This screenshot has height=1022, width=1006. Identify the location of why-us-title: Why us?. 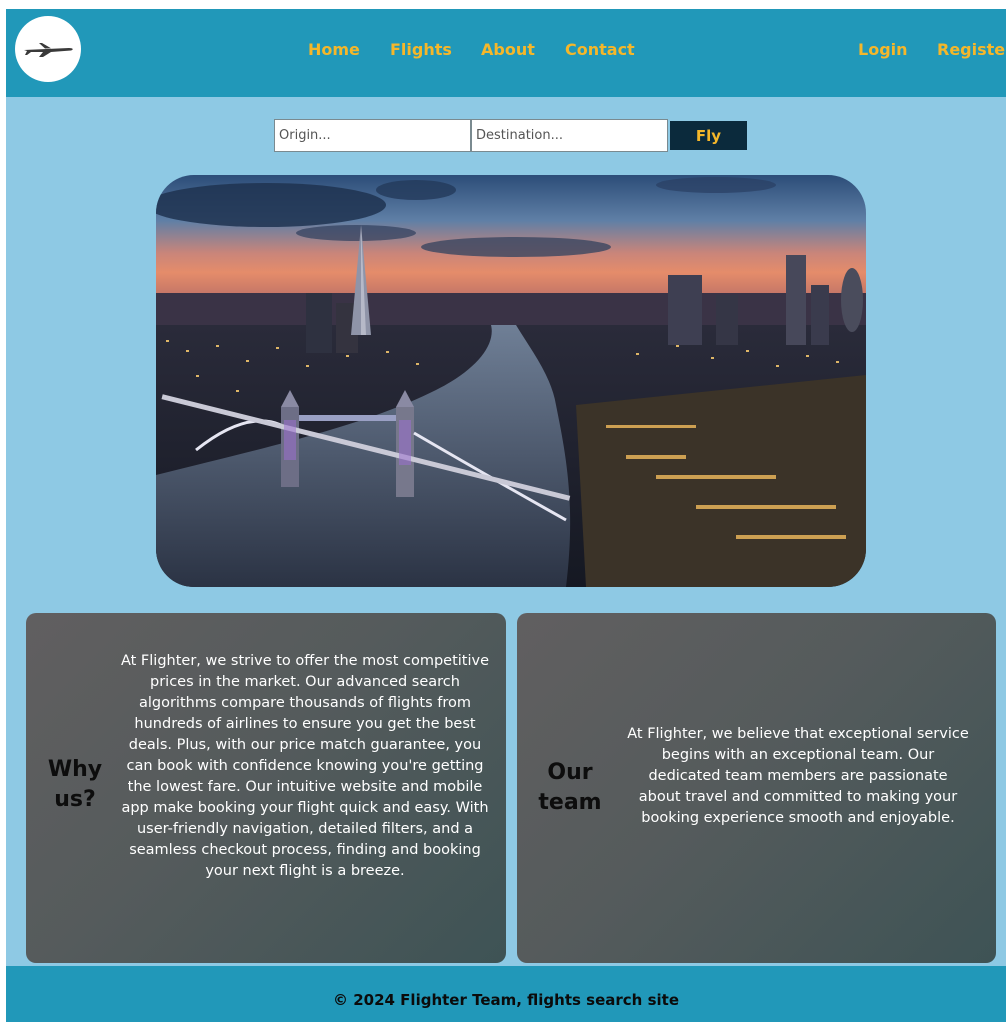
(75, 784).